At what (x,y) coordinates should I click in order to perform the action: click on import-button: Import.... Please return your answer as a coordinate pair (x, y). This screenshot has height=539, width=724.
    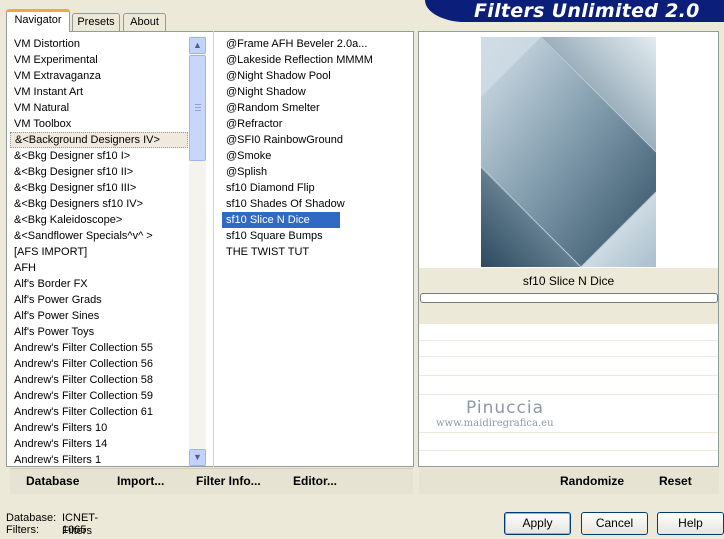
    Looking at the image, I should click on (140, 481).